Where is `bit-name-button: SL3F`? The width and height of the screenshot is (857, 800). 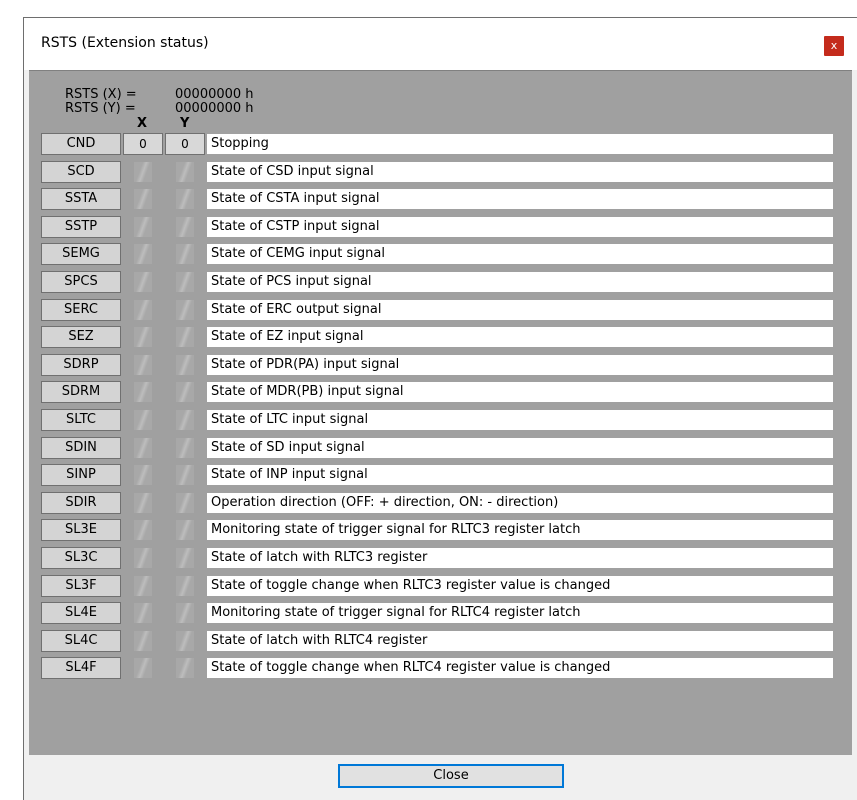
bit-name-button: SL3F is located at coordinates (81, 586).